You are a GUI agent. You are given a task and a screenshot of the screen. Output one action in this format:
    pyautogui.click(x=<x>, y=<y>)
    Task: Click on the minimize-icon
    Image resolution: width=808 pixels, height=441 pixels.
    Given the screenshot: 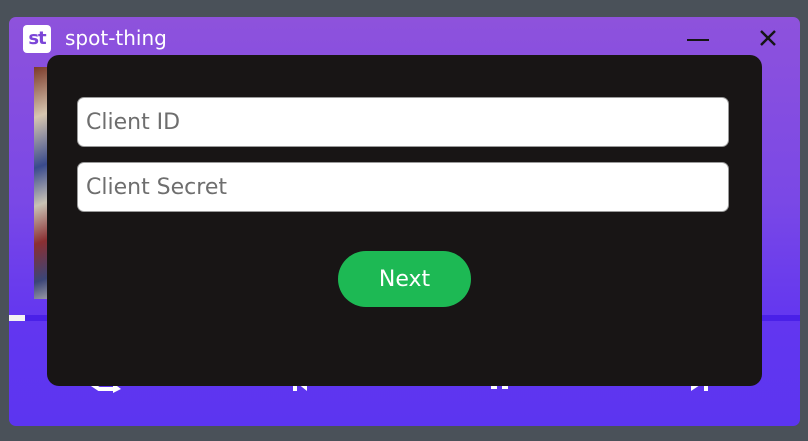 What is the action you would take?
    pyautogui.click(x=698, y=40)
    